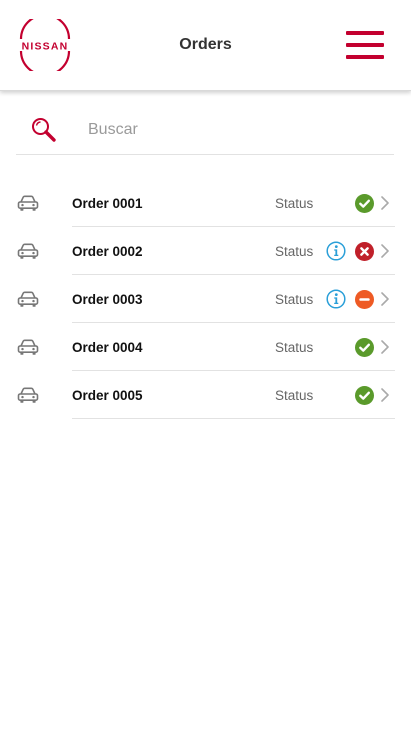 The height and width of the screenshot is (731, 411). What do you see at coordinates (107, 203) in the screenshot?
I see `order-number: Order 0001` at bounding box center [107, 203].